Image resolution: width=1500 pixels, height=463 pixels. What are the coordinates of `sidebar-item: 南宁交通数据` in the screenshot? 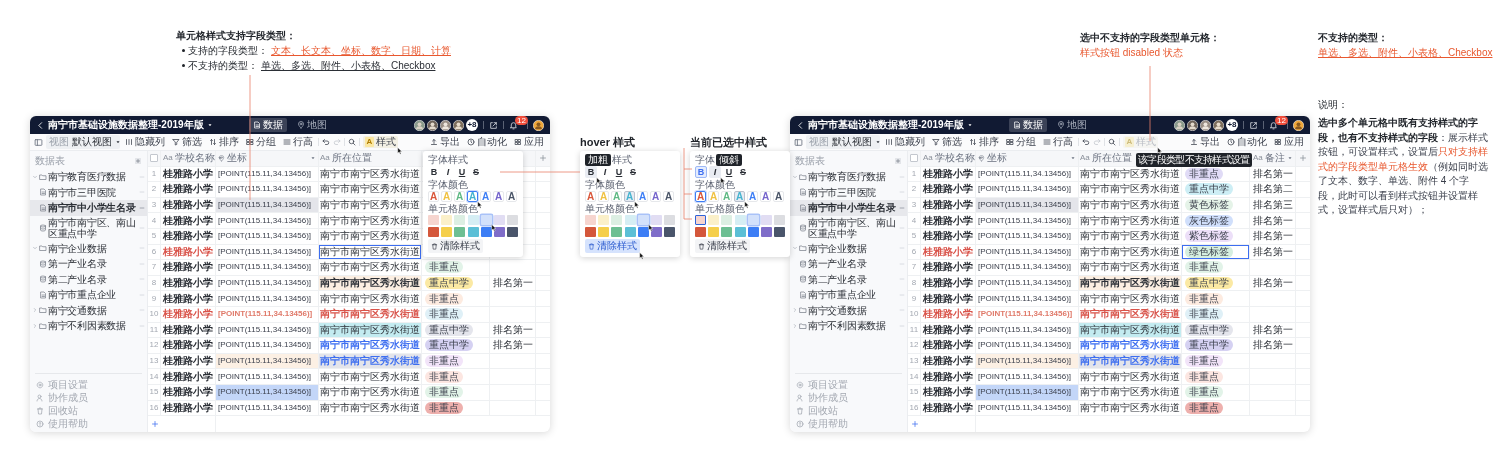 It's located at (88, 310).